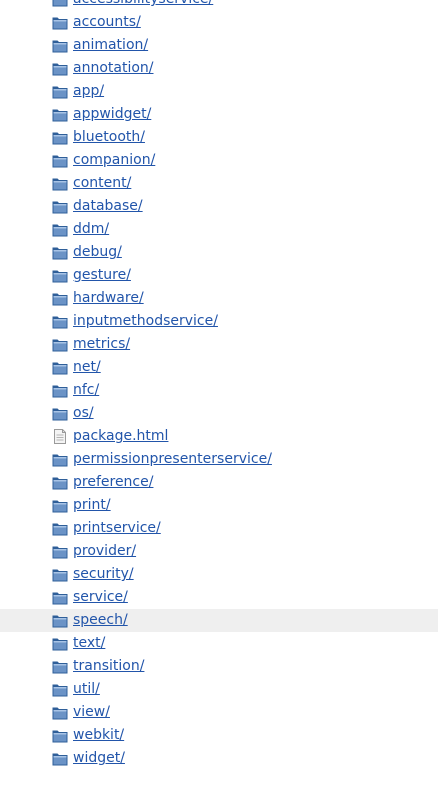 This screenshot has width=438, height=788. Describe the element at coordinates (219, 22) in the screenshot. I see `list-item: accounts/` at that location.